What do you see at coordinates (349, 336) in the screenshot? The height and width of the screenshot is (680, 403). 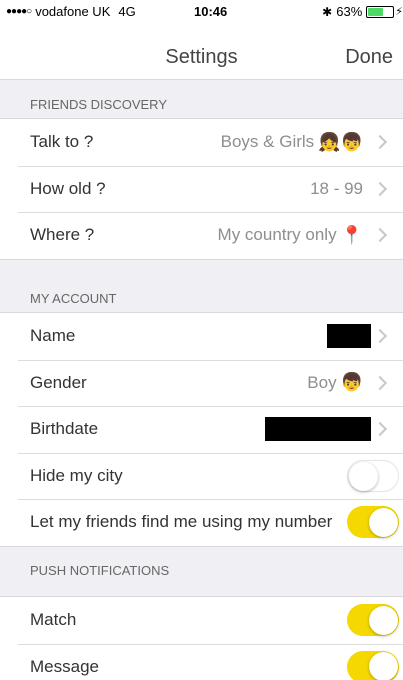 I see `redacted-name` at bounding box center [349, 336].